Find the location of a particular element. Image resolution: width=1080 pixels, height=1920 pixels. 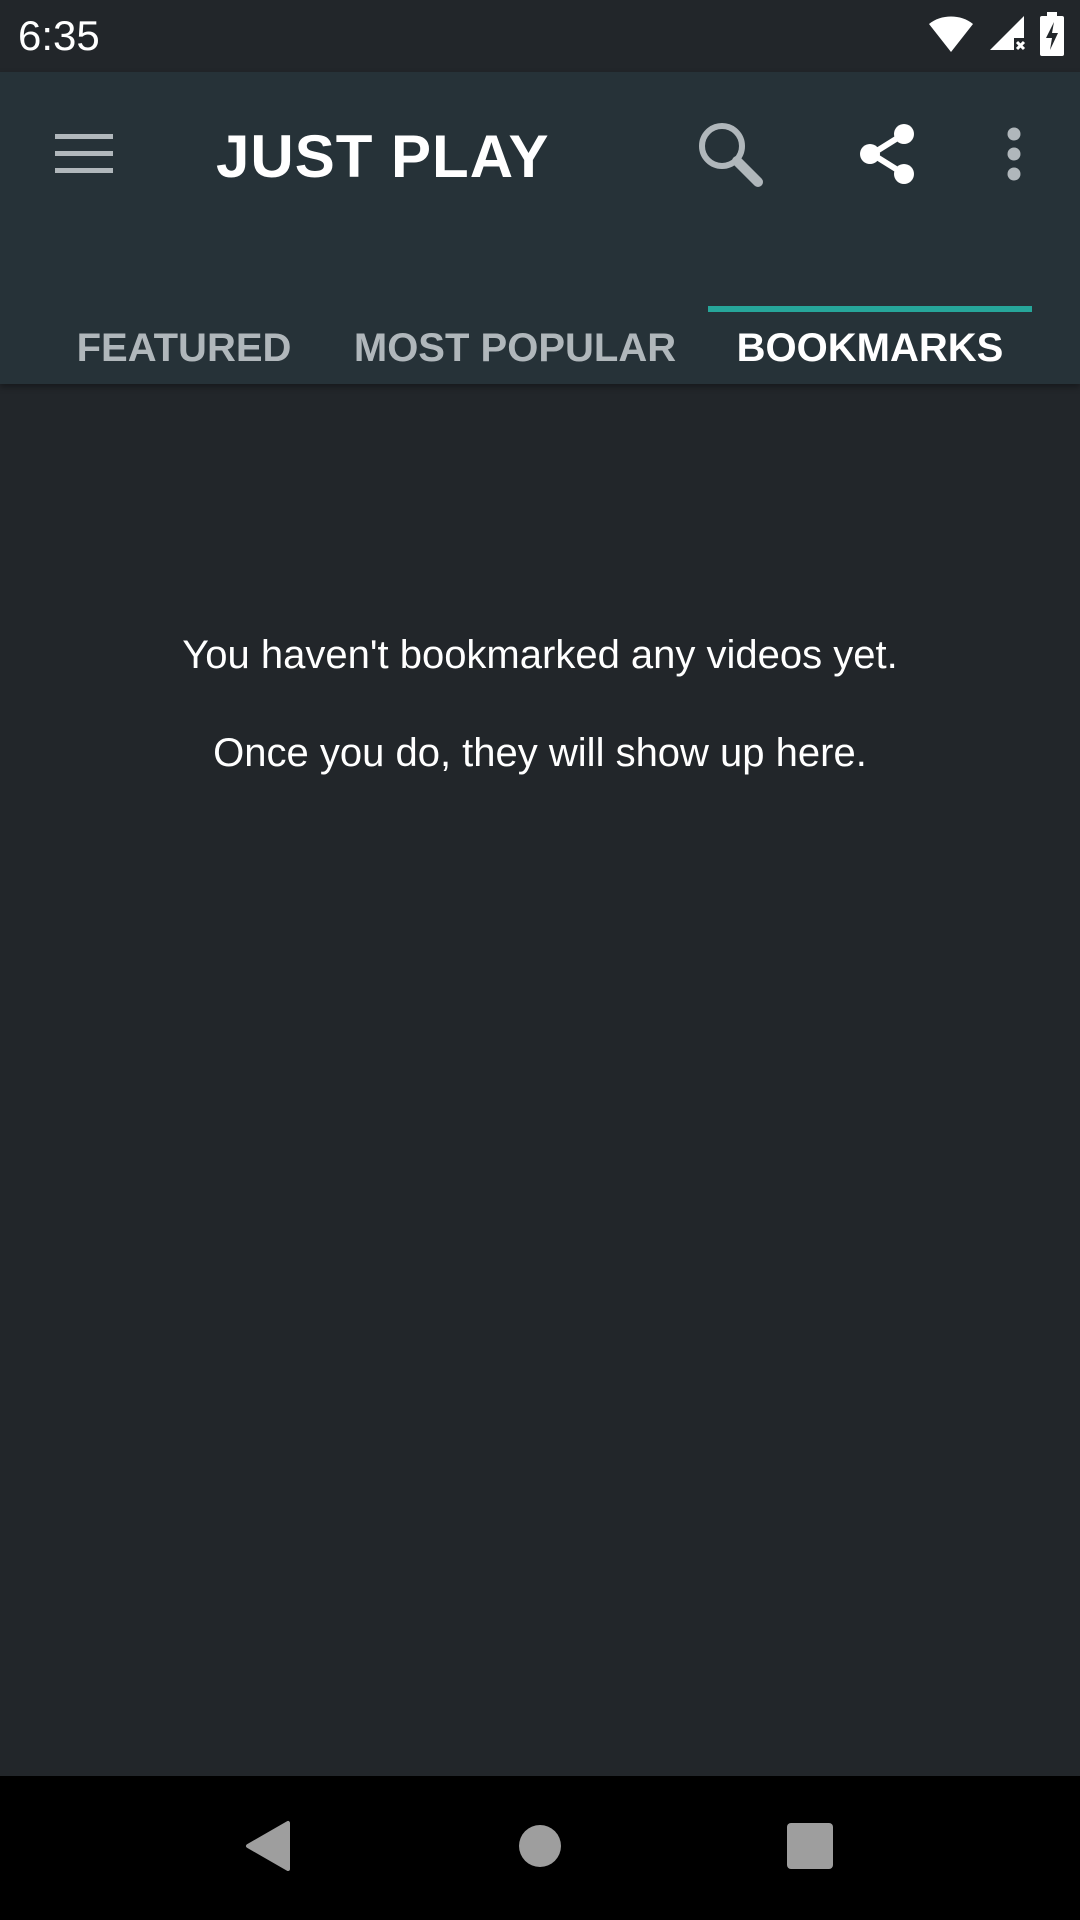

search-button is located at coordinates (730, 156).